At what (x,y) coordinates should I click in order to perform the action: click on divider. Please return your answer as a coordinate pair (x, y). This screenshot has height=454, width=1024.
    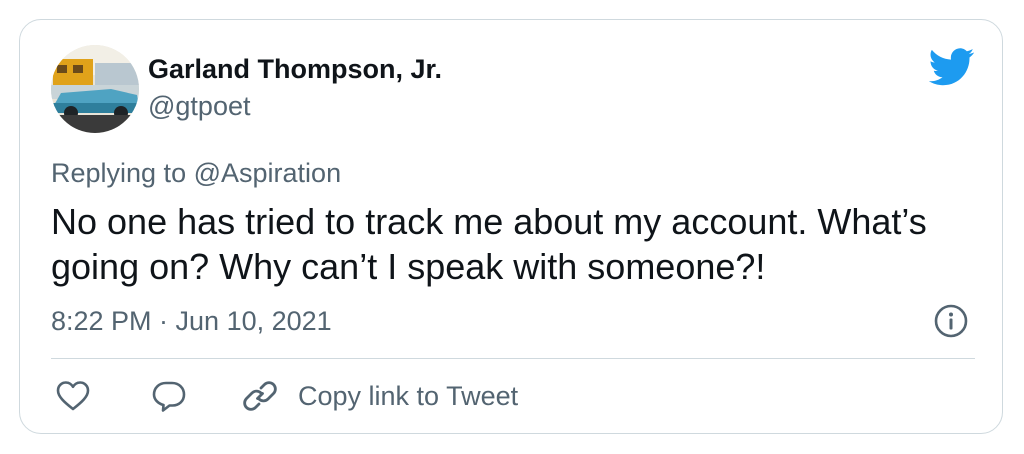
    Looking at the image, I should click on (513, 358).